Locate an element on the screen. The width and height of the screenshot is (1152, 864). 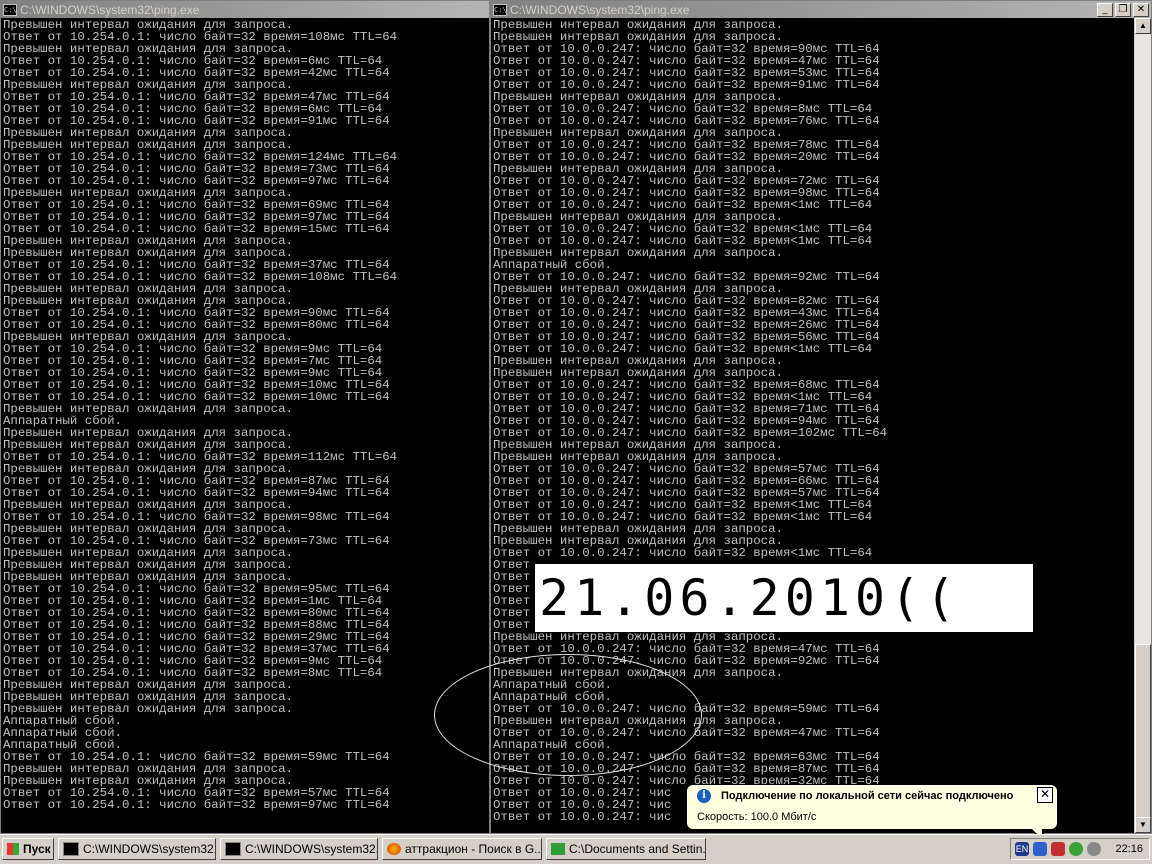
firefox-icon is located at coordinates (394, 849).